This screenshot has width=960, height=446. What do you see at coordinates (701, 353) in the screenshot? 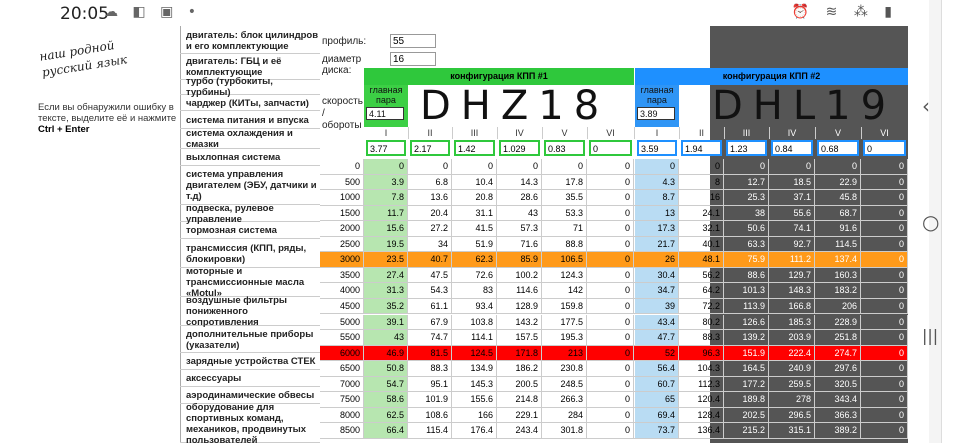
I see `speed-cell: 96.3` at bounding box center [701, 353].